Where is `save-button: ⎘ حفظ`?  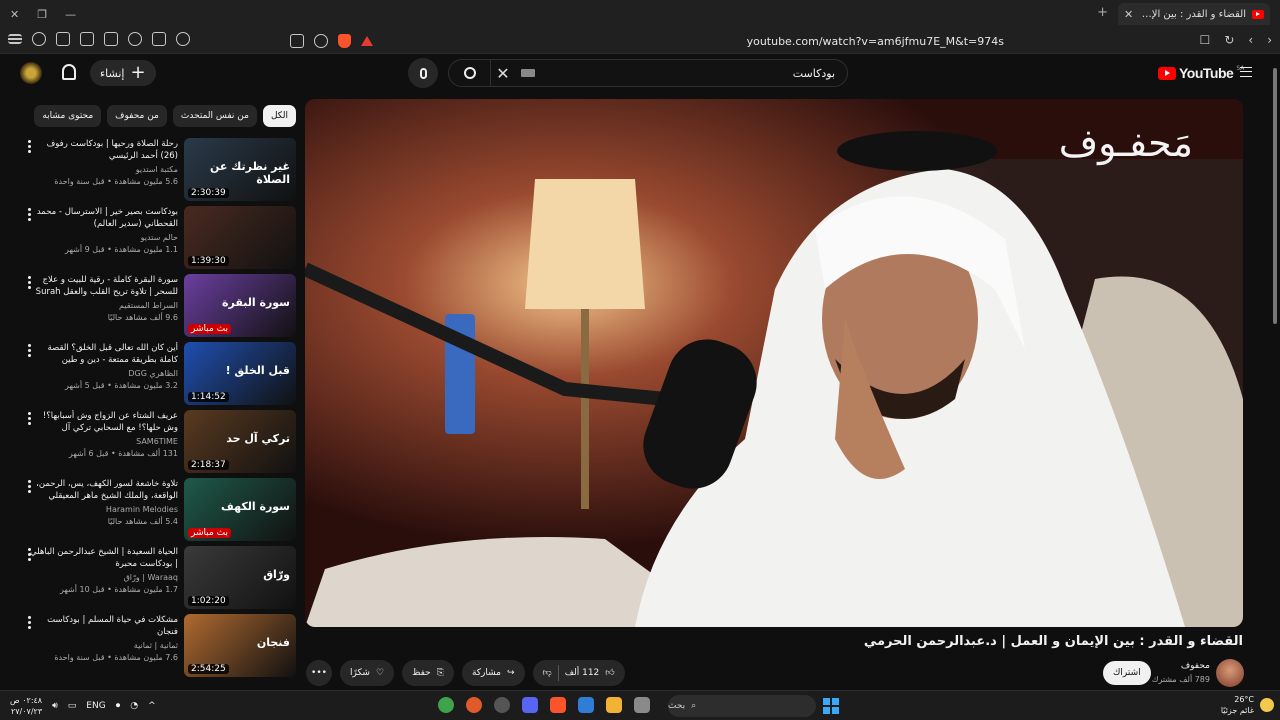
save-button: ⎘ حفظ is located at coordinates (428, 673).